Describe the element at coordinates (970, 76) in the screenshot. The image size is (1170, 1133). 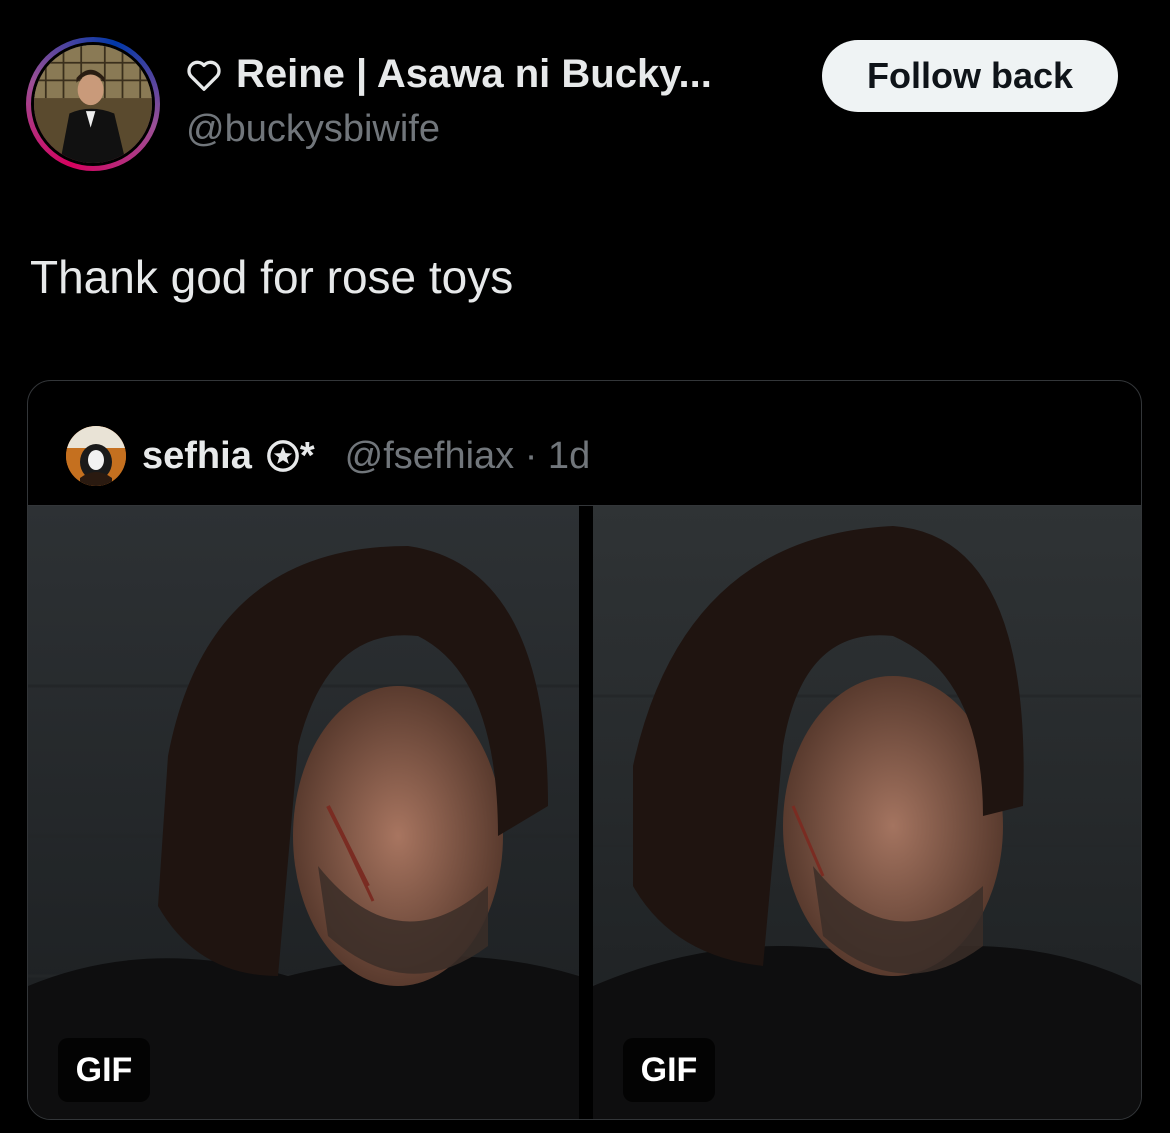
I see `follow-back-button: Follow back` at that location.